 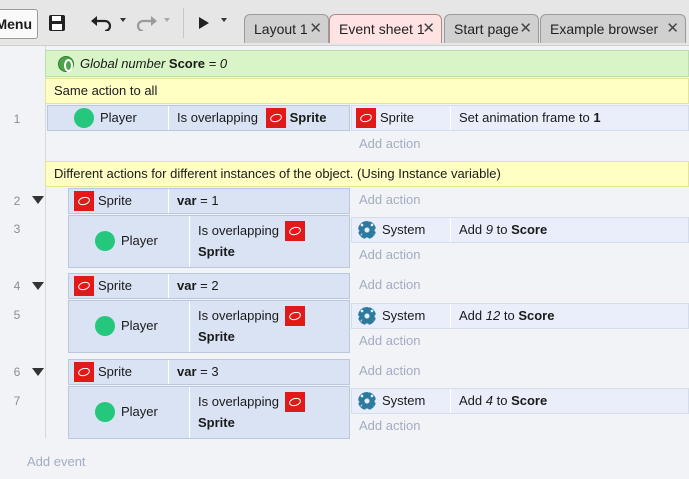 I want to click on condition-block: Sprite var = 2, so click(x=209, y=286).